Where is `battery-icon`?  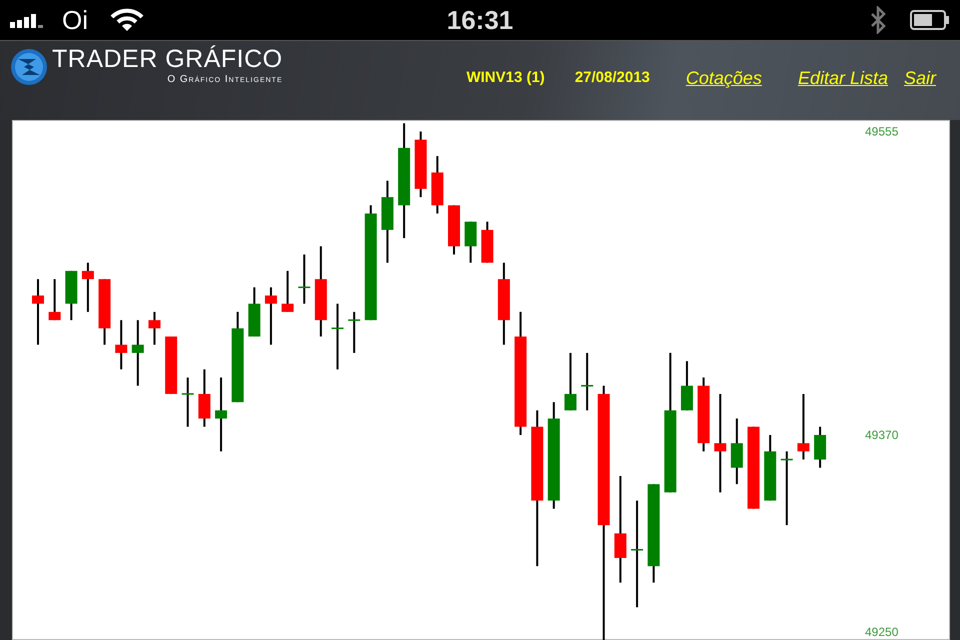
battery-icon is located at coordinates (930, 20).